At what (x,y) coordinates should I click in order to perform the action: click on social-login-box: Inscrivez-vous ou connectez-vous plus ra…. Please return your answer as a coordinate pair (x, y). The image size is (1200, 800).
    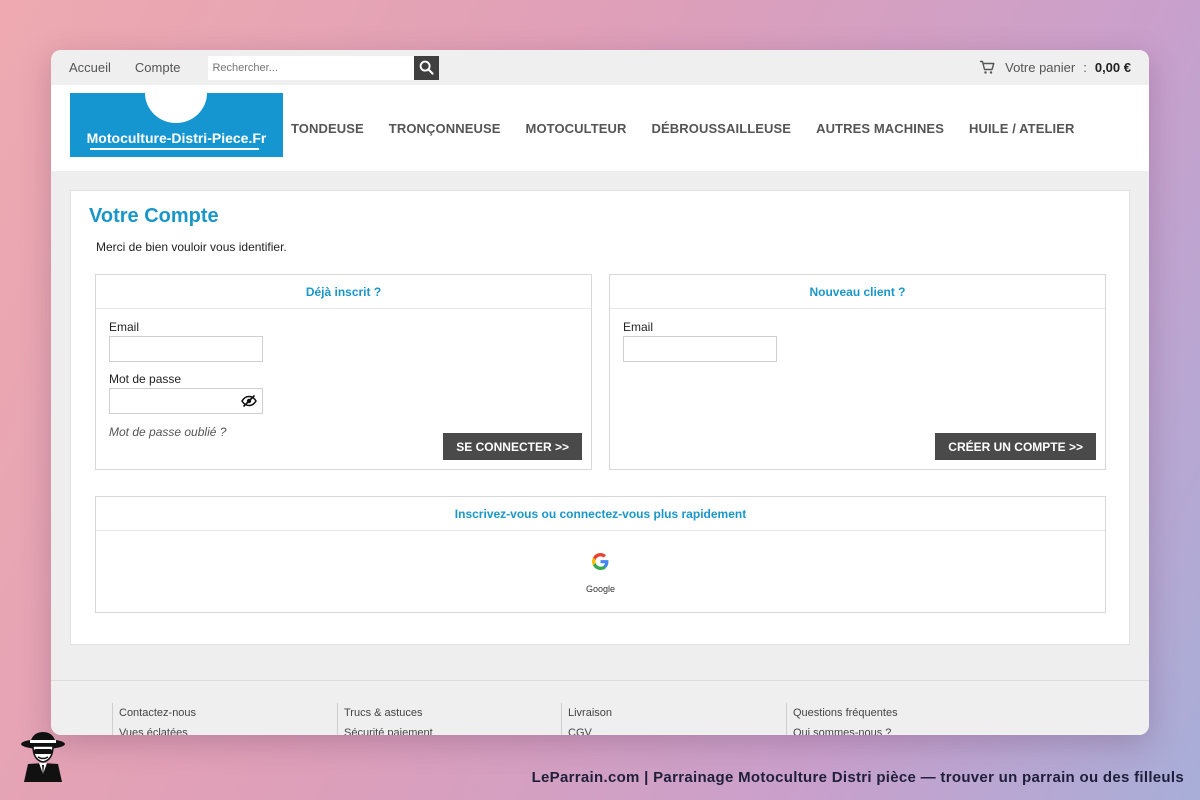
    Looking at the image, I should click on (600, 554).